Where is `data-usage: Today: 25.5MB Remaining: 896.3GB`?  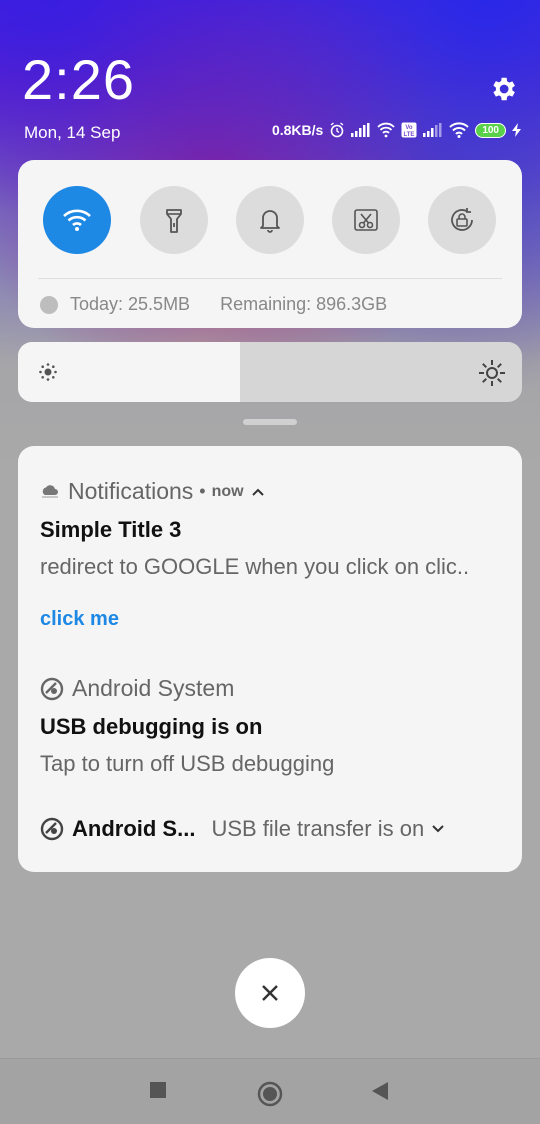 data-usage: Today: 25.5MB Remaining: 896.3GB is located at coordinates (213, 304).